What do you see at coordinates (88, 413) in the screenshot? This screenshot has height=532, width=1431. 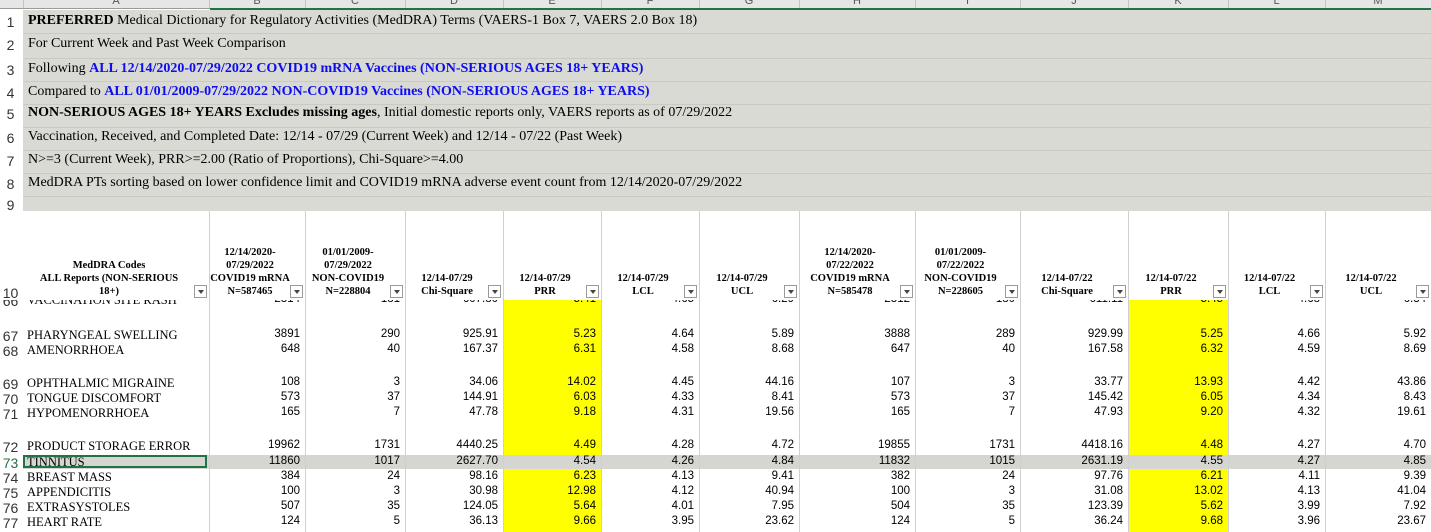 I see `adverse-event-name: HYPOMENORRHOEA` at bounding box center [88, 413].